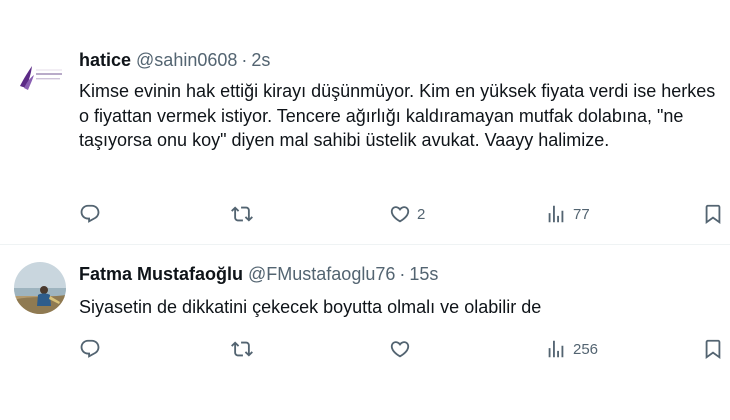  I want to click on author-name: Fatma Mustafaoğlu, so click(161, 274).